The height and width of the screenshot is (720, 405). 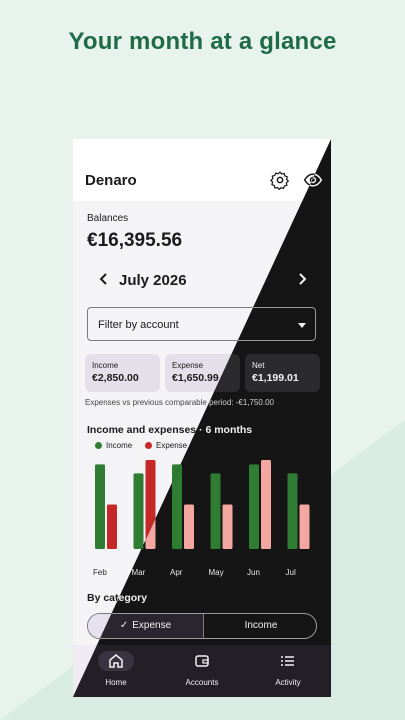 What do you see at coordinates (124, 625) in the screenshot?
I see `check-icon: ✓` at bounding box center [124, 625].